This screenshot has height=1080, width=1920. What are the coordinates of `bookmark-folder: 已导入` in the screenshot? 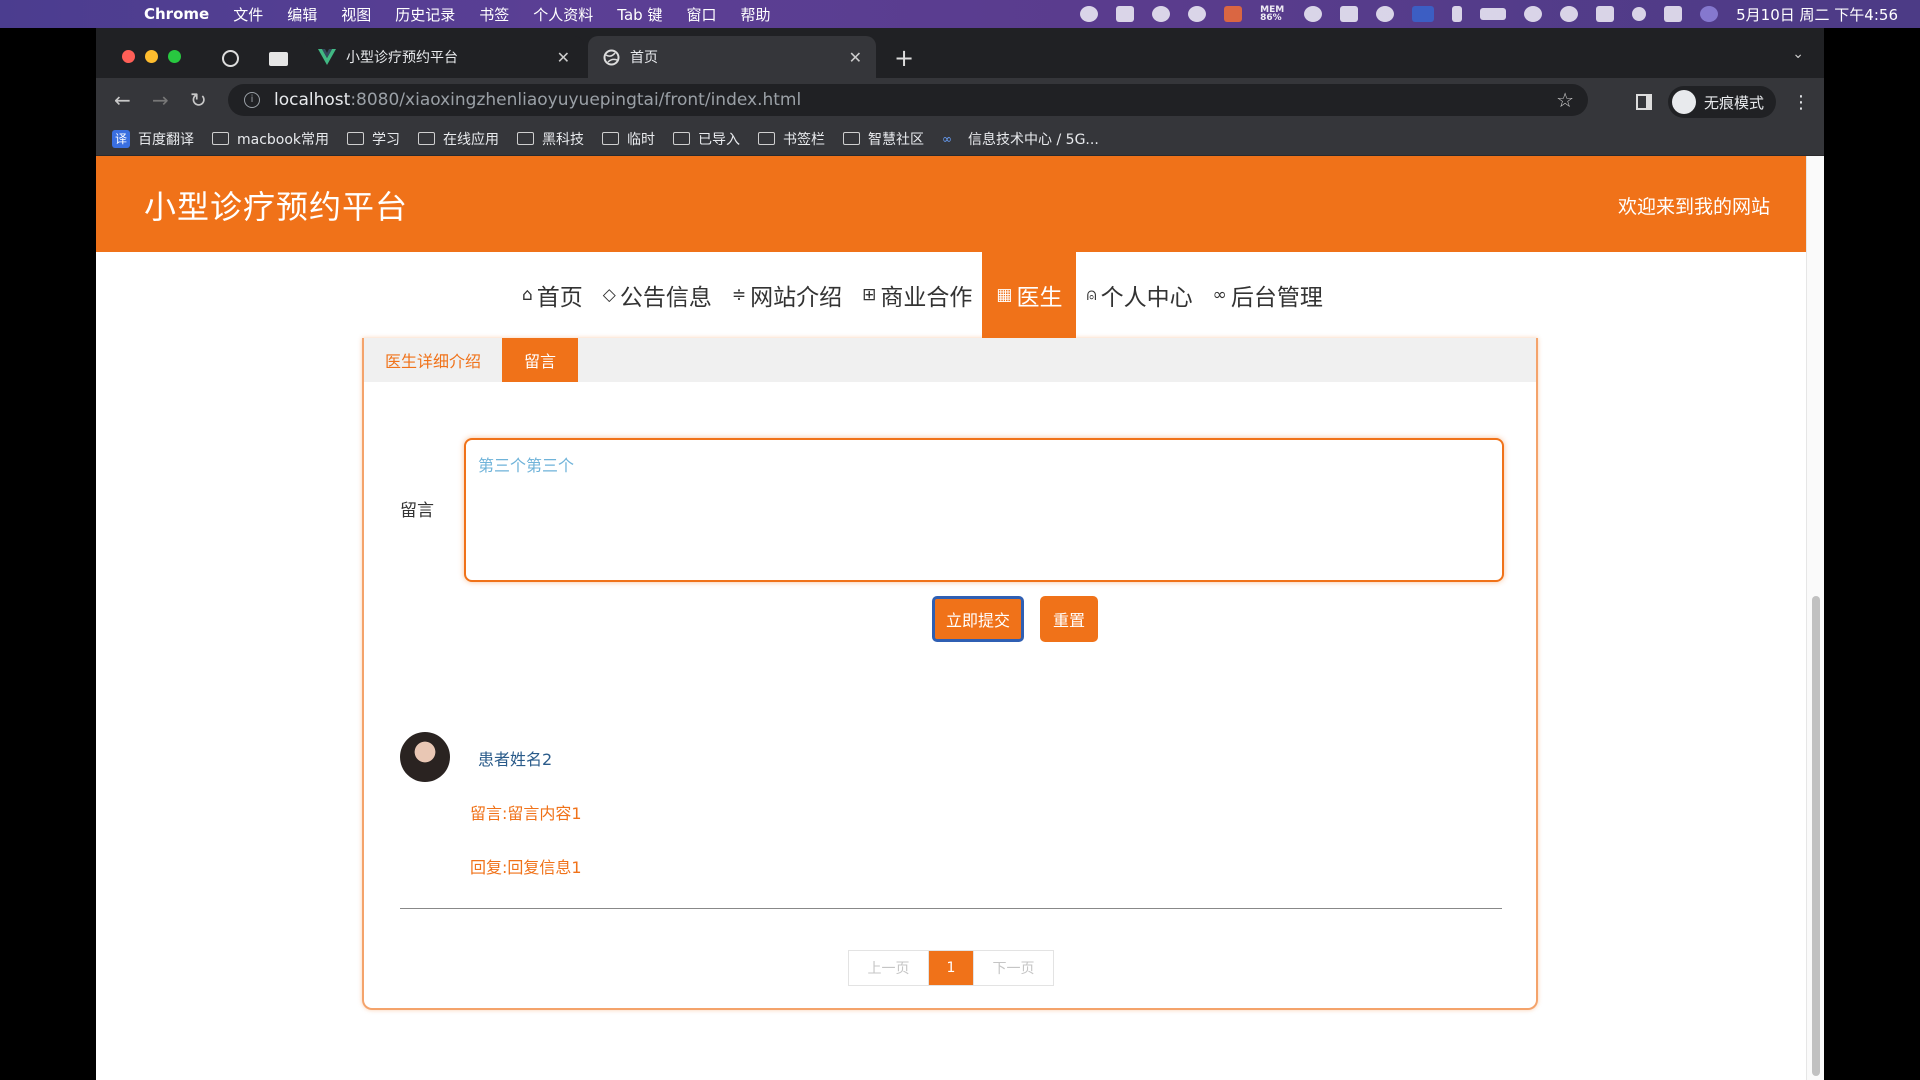 It's located at (706, 139).